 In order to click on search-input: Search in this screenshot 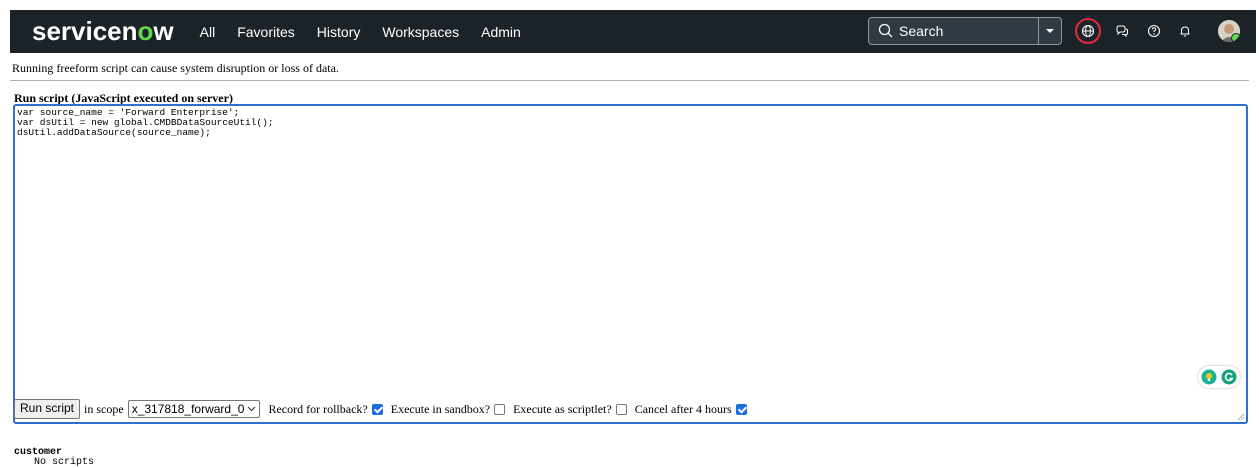, I will do `click(953, 31)`.